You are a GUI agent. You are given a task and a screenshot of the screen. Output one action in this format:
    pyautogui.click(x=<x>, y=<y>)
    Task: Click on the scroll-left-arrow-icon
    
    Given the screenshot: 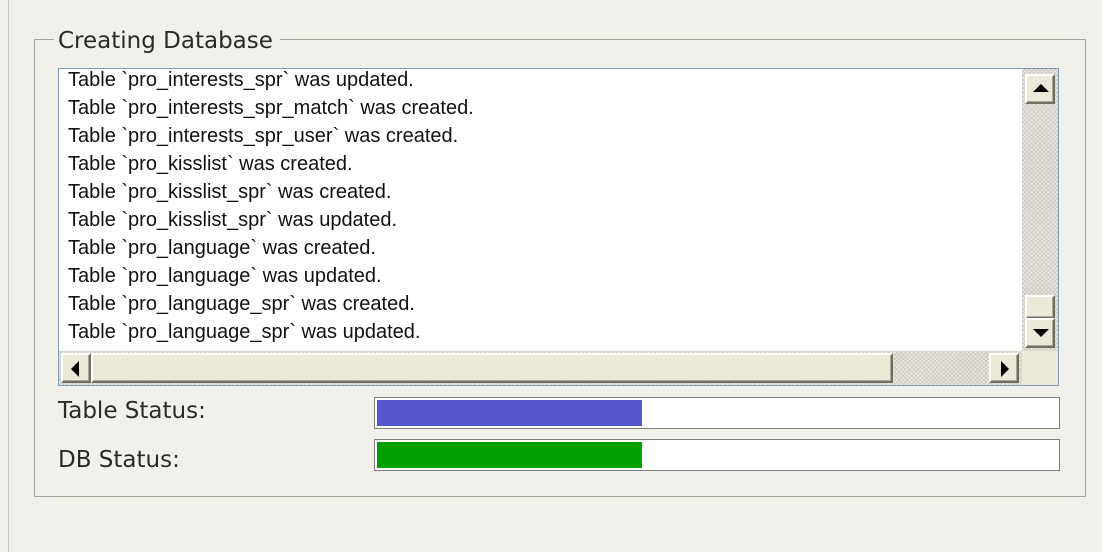 What is the action you would take?
    pyautogui.click(x=75, y=369)
    